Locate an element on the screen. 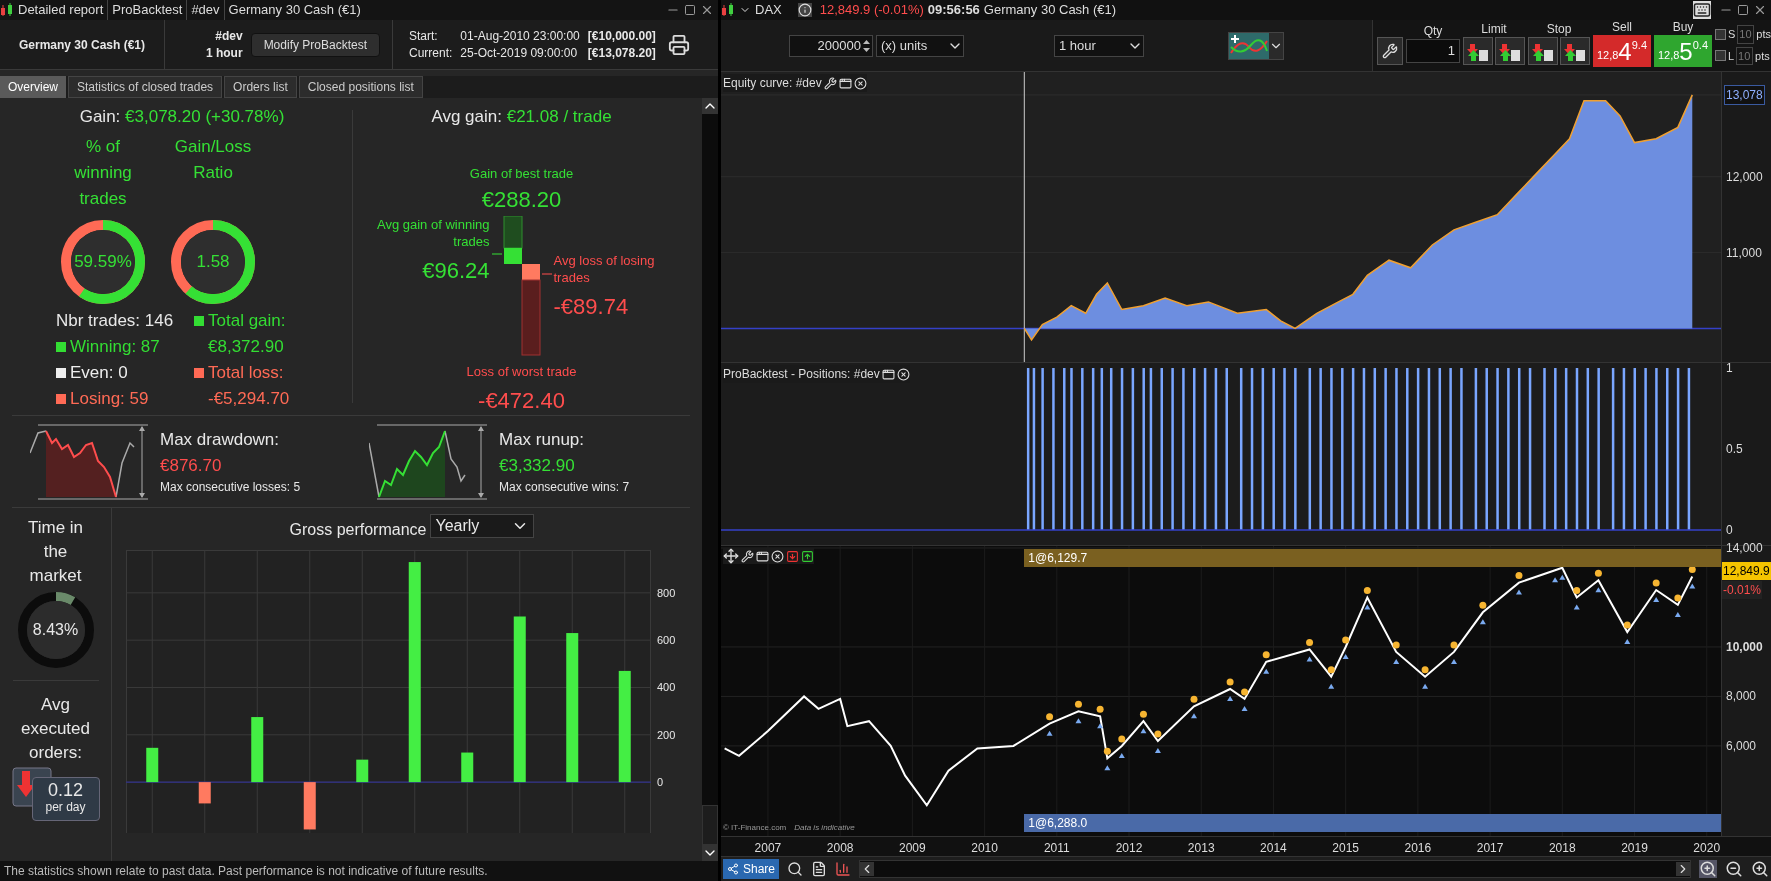  trade-stat: Even: 0 is located at coordinates (99, 372).